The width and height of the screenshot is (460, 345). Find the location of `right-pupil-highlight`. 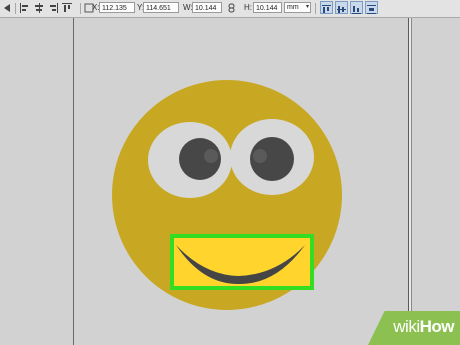

right-pupil-highlight is located at coordinates (260, 156).